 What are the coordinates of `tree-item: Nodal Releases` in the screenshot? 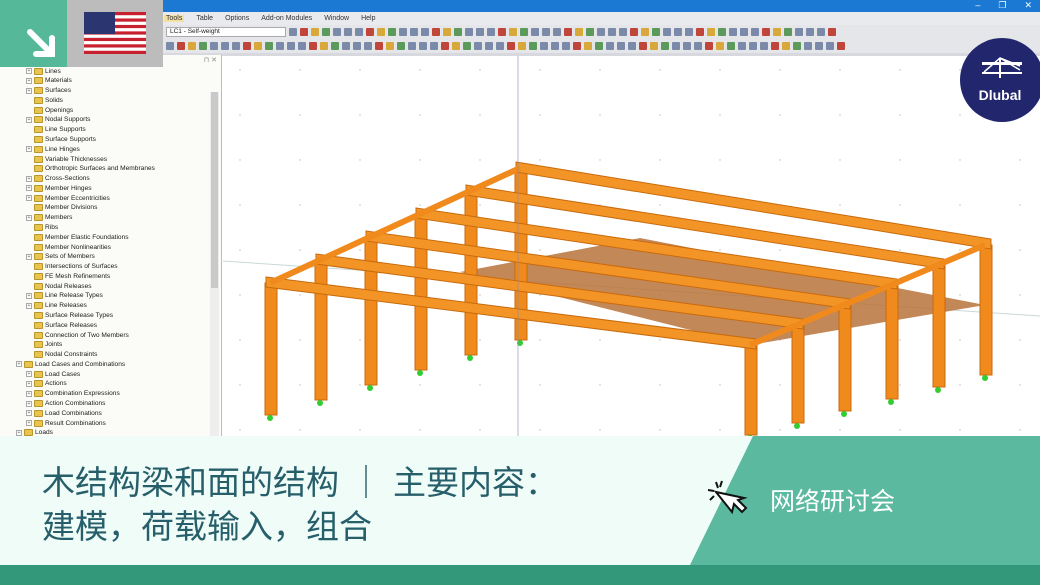 It's located at (59, 286).